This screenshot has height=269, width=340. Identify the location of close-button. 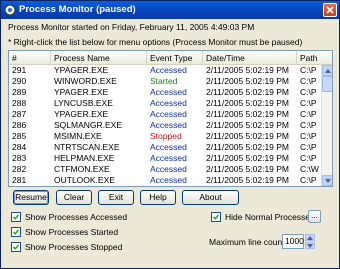
(330, 10).